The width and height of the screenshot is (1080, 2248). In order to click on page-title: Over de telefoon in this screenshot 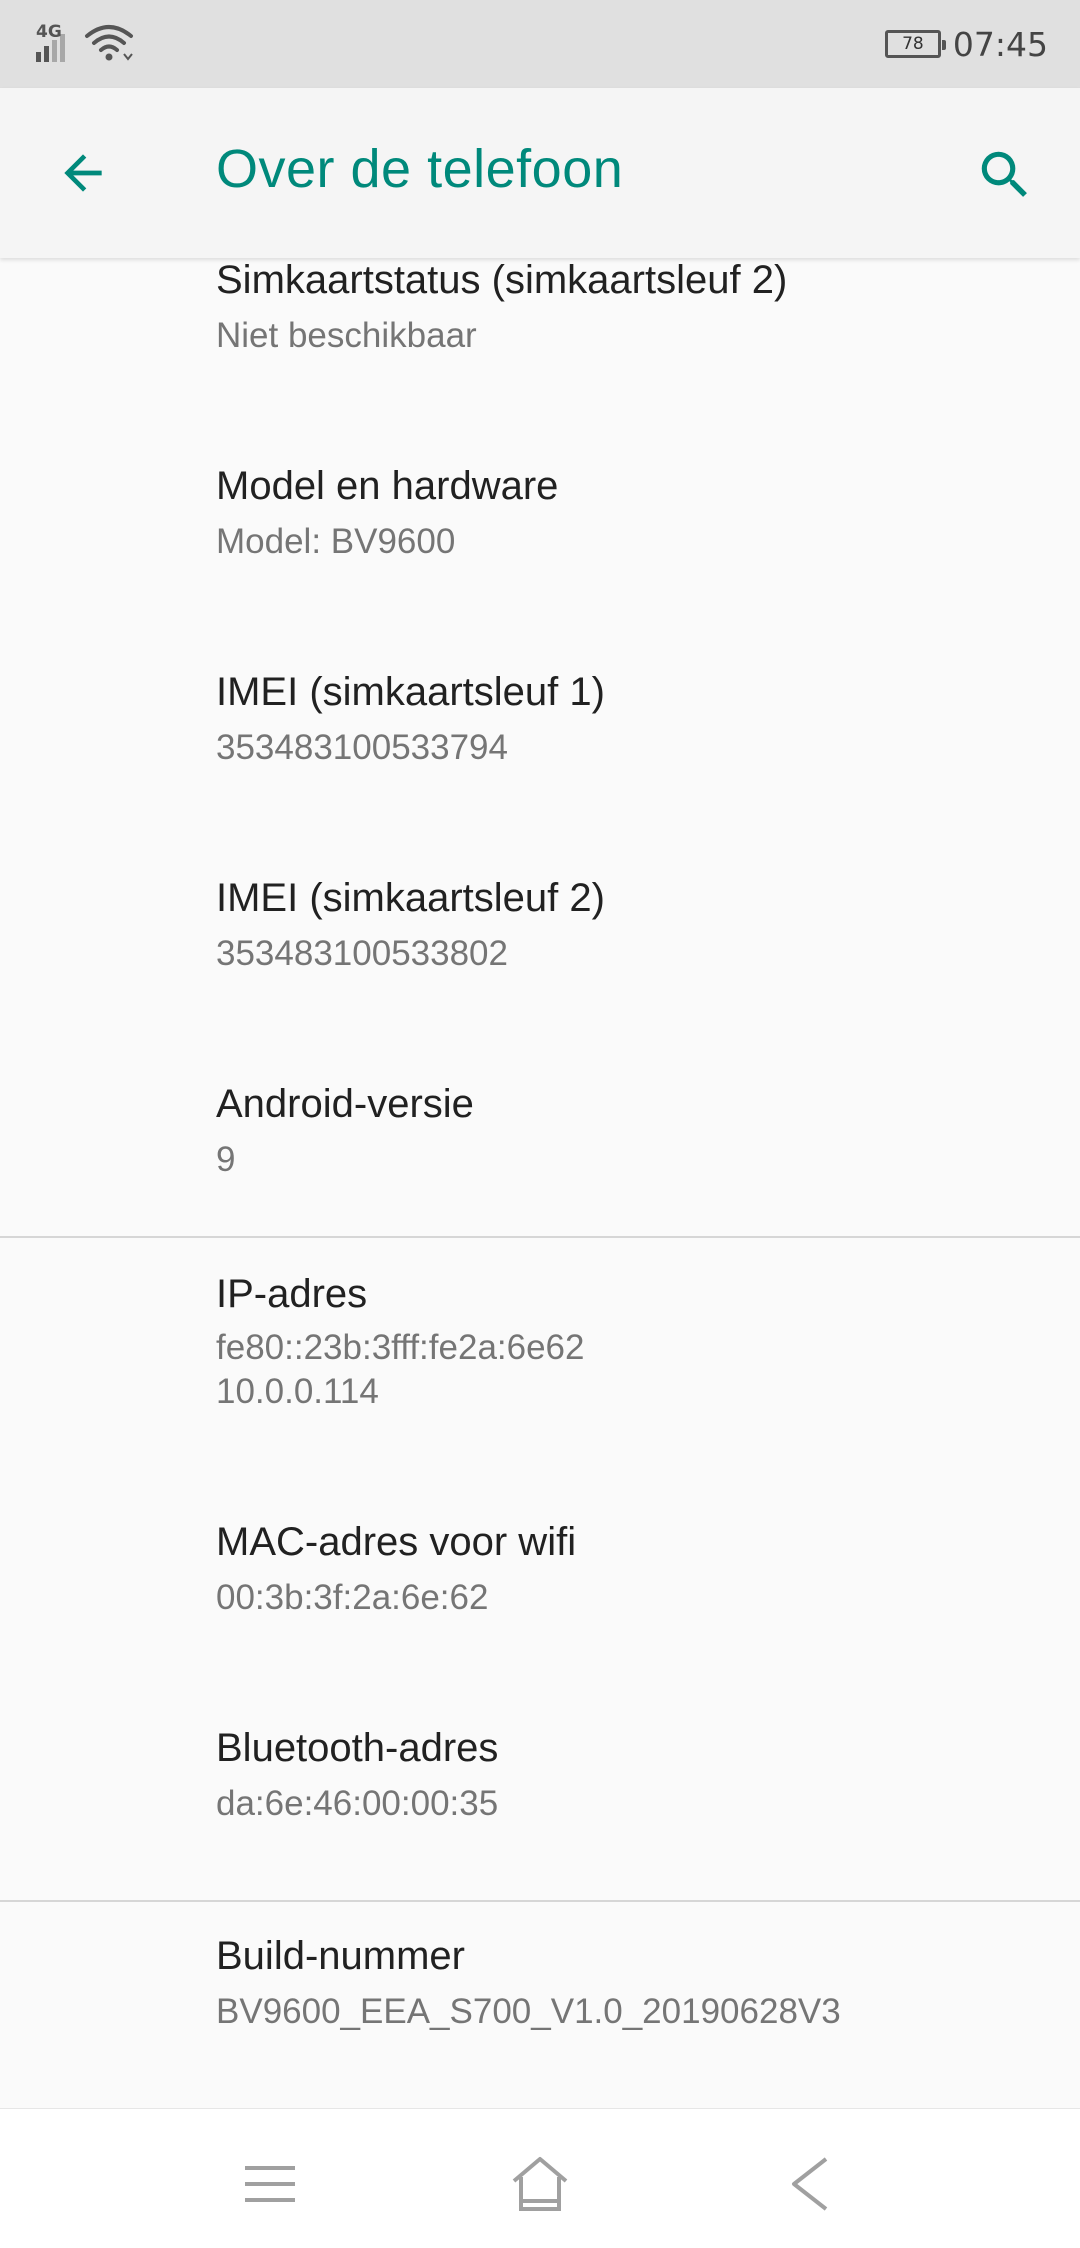, I will do `click(420, 169)`.